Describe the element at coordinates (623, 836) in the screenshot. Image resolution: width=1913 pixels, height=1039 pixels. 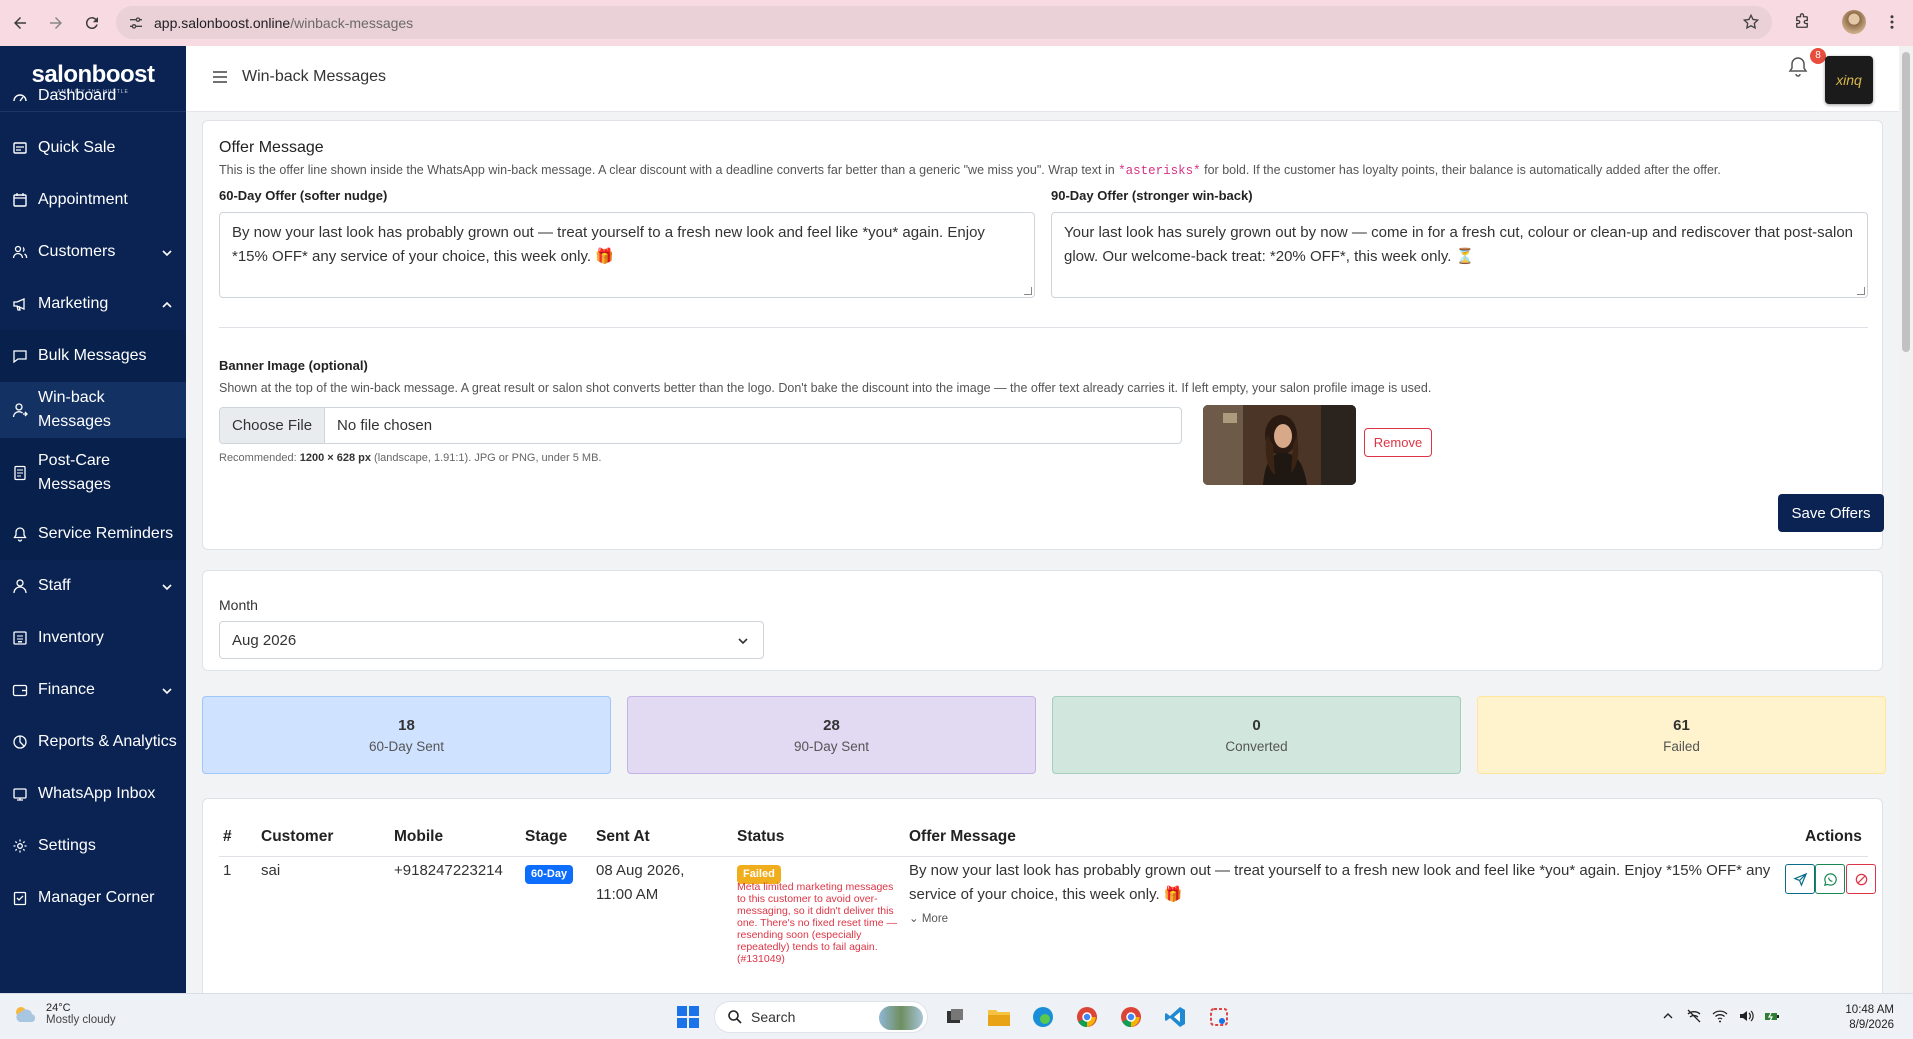
I see `column-header-sent-at: Sent At` at that location.